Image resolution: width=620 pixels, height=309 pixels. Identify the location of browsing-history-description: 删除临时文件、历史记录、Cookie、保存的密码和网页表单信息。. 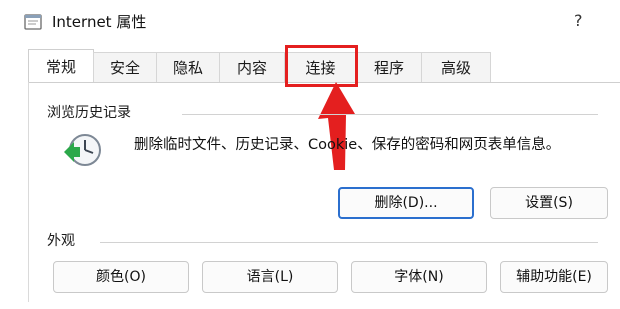
(347, 145).